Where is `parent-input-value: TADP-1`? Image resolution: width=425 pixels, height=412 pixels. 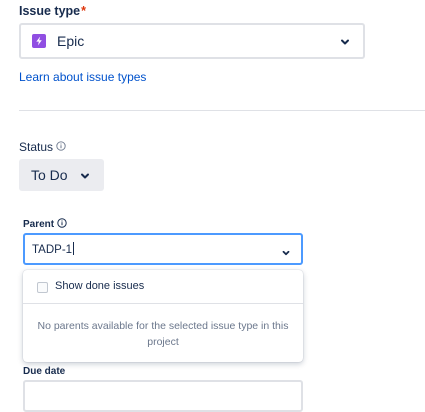
parent-input-value: TADP-1 is located at coordinates (52, 250).